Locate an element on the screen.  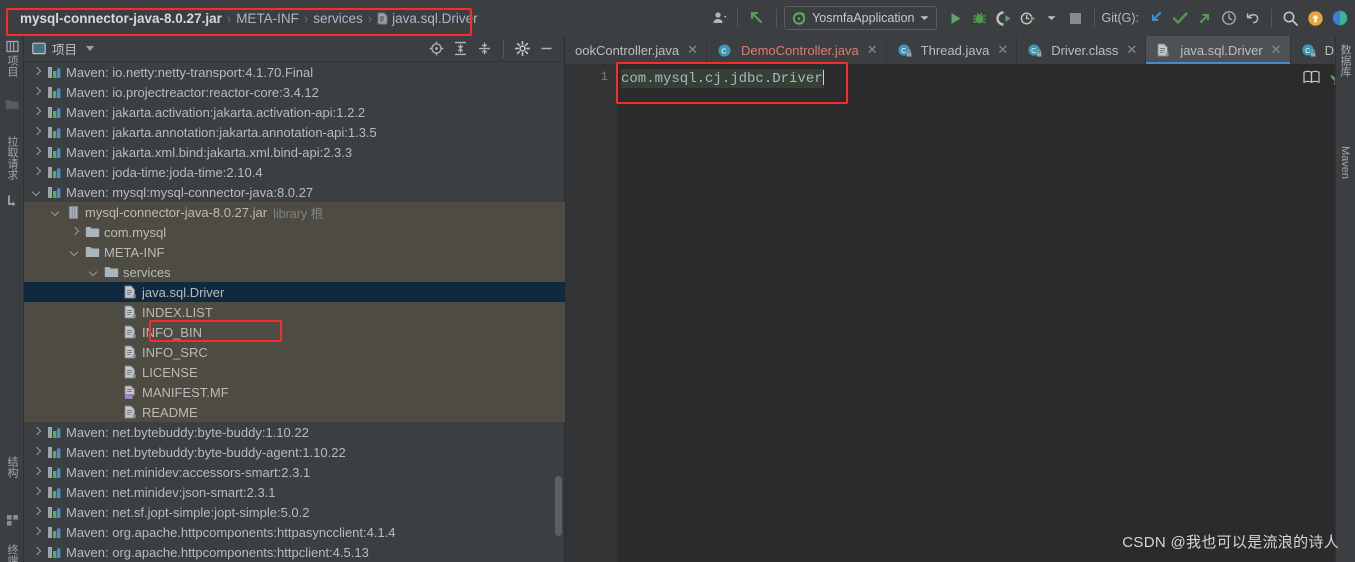
search-icon is located at coordinates (1290, 18).